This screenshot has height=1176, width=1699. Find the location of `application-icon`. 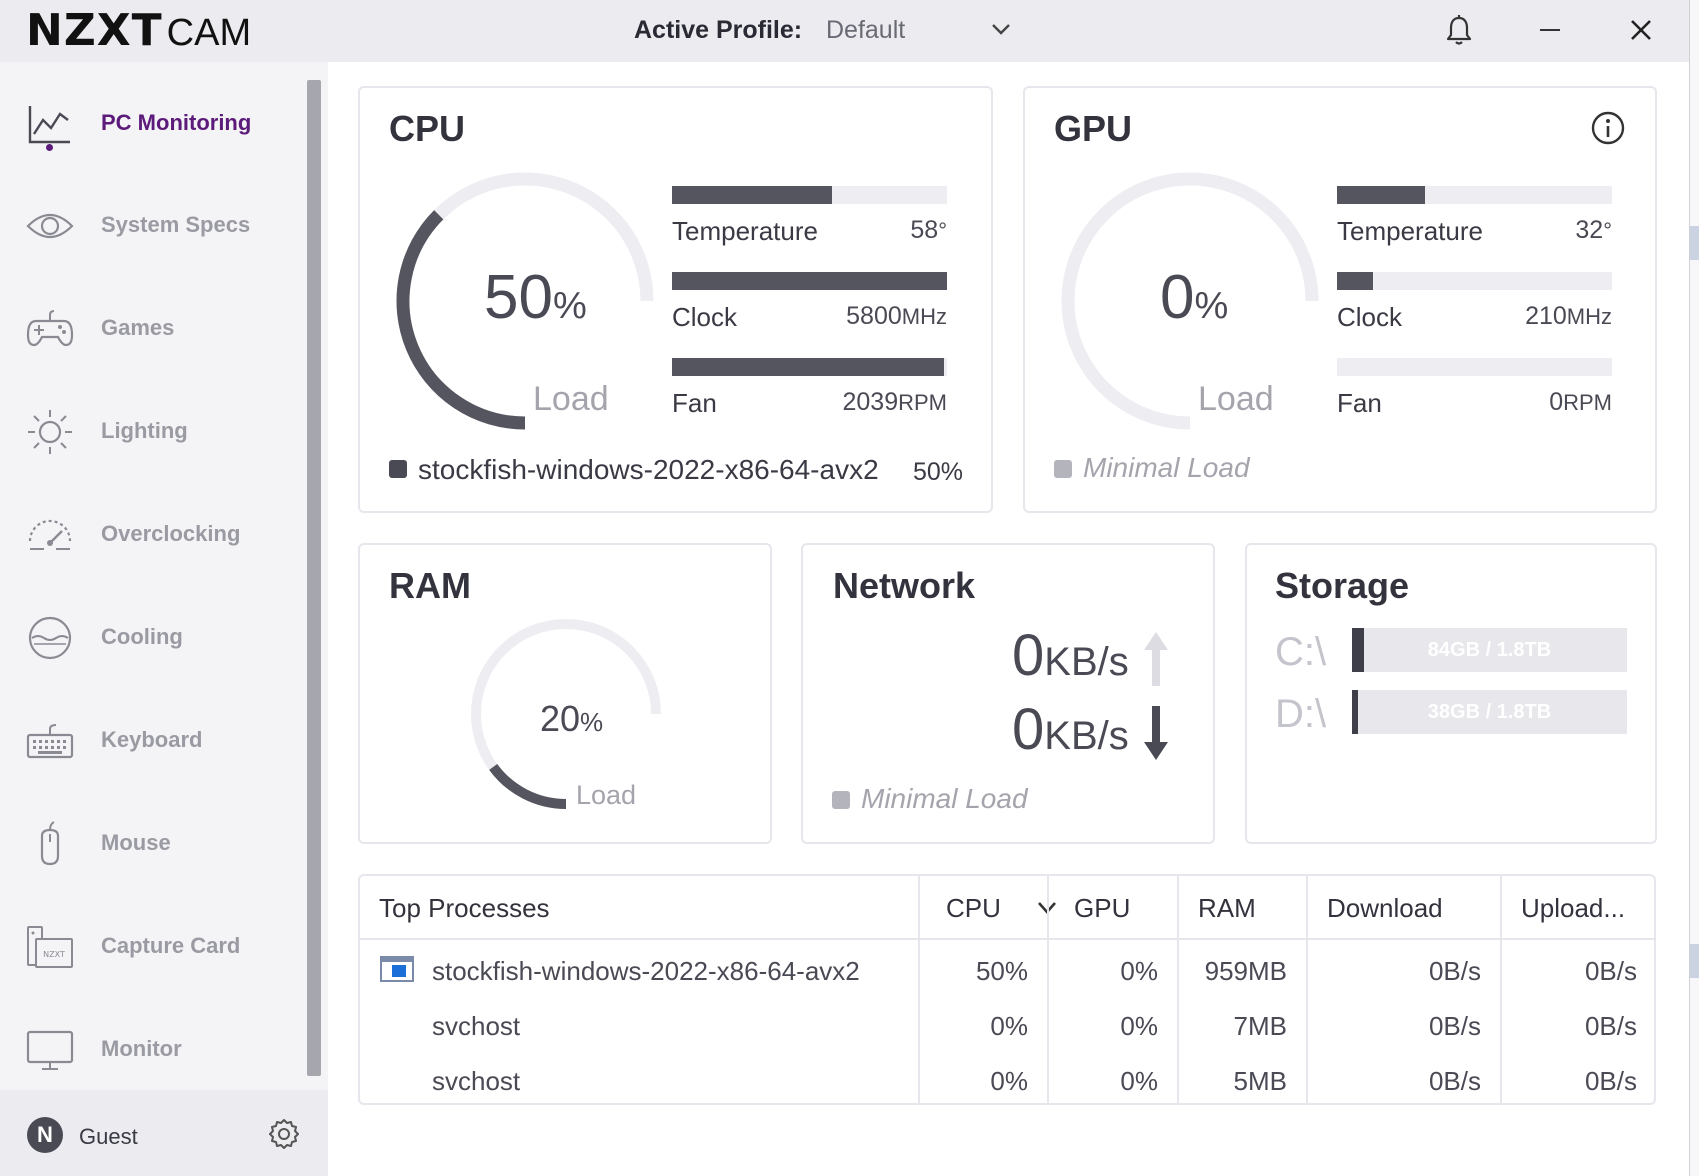

application-icon is located at coordinates (397, 969).